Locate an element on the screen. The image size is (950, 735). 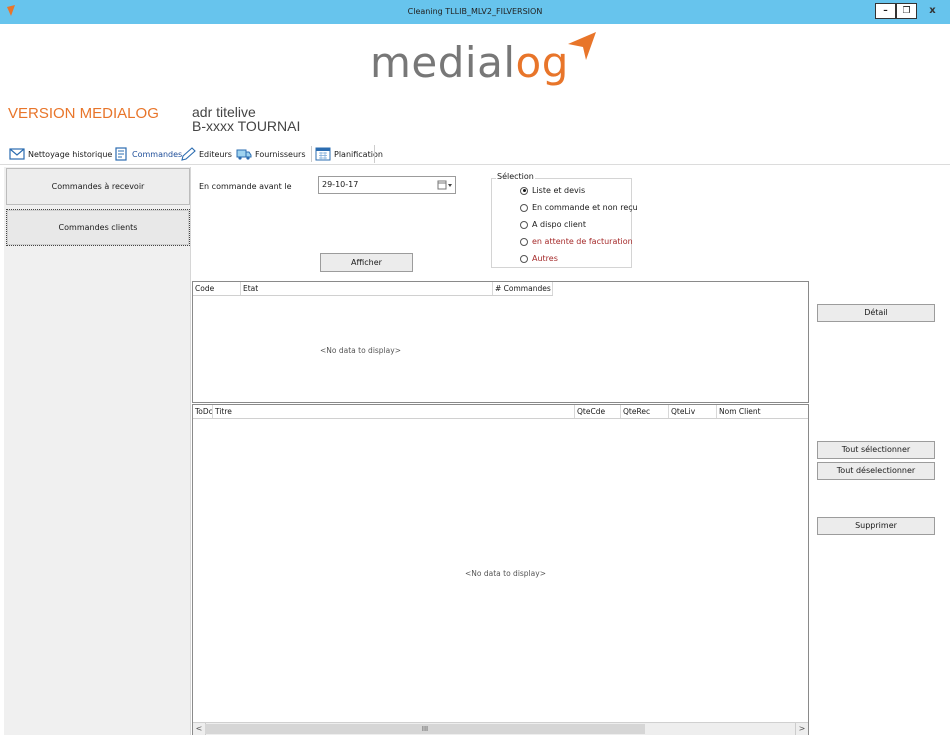
radio-label: En commande et non reçu is located at coordinates (585, 207).